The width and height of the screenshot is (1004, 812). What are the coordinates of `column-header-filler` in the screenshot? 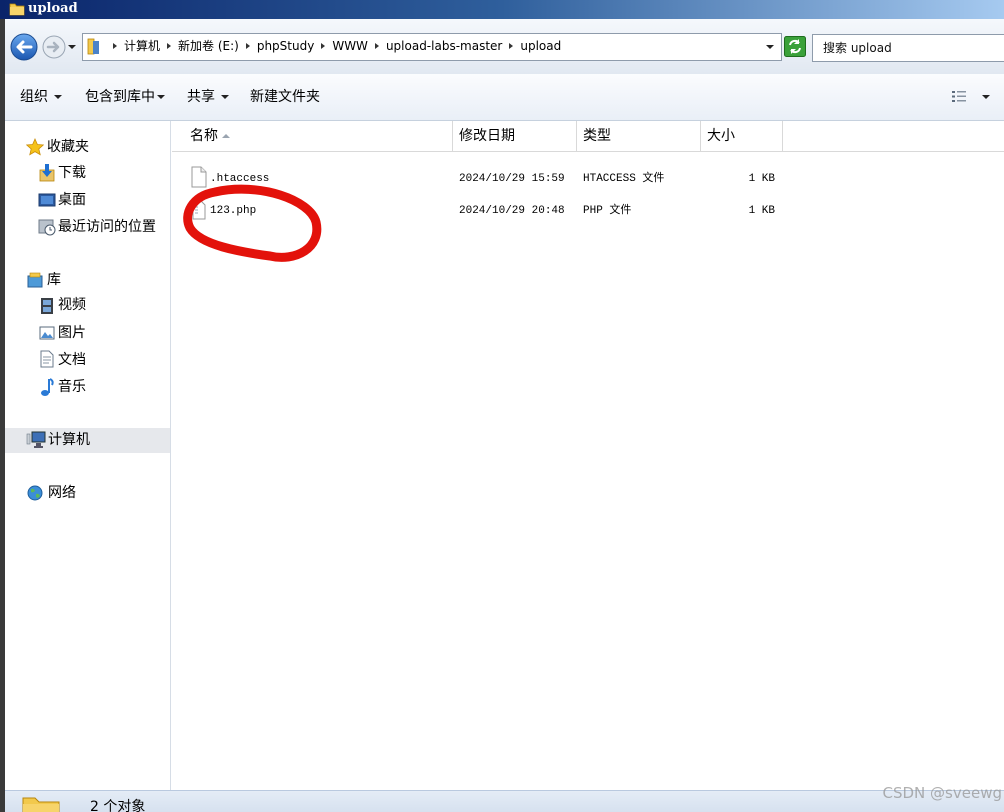 It's located at (893, 136).